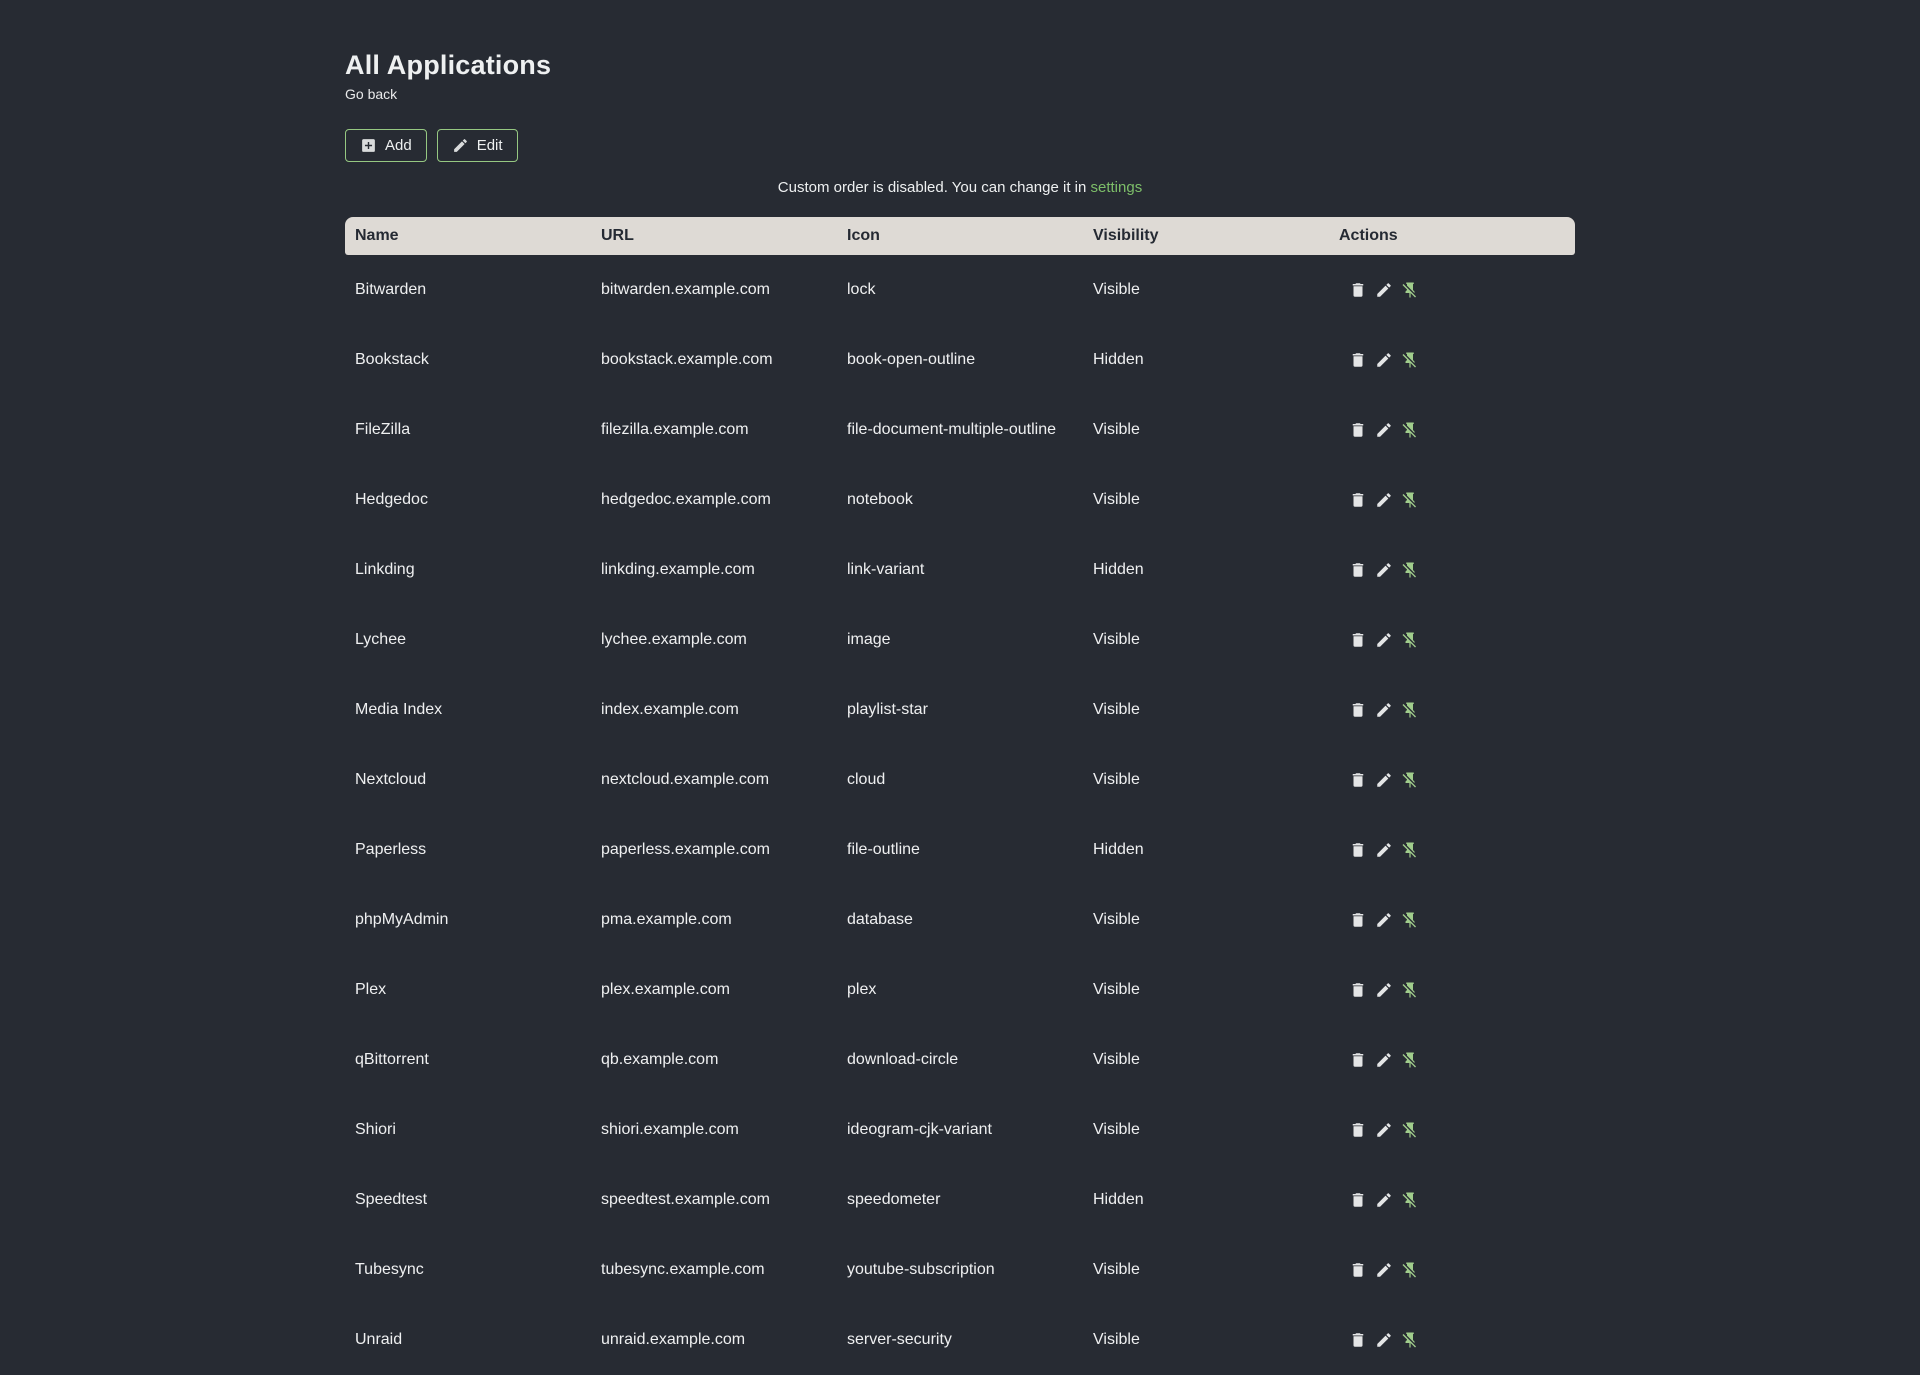  I want to click on app-visibility: Hidden, so click(1118, 1199).